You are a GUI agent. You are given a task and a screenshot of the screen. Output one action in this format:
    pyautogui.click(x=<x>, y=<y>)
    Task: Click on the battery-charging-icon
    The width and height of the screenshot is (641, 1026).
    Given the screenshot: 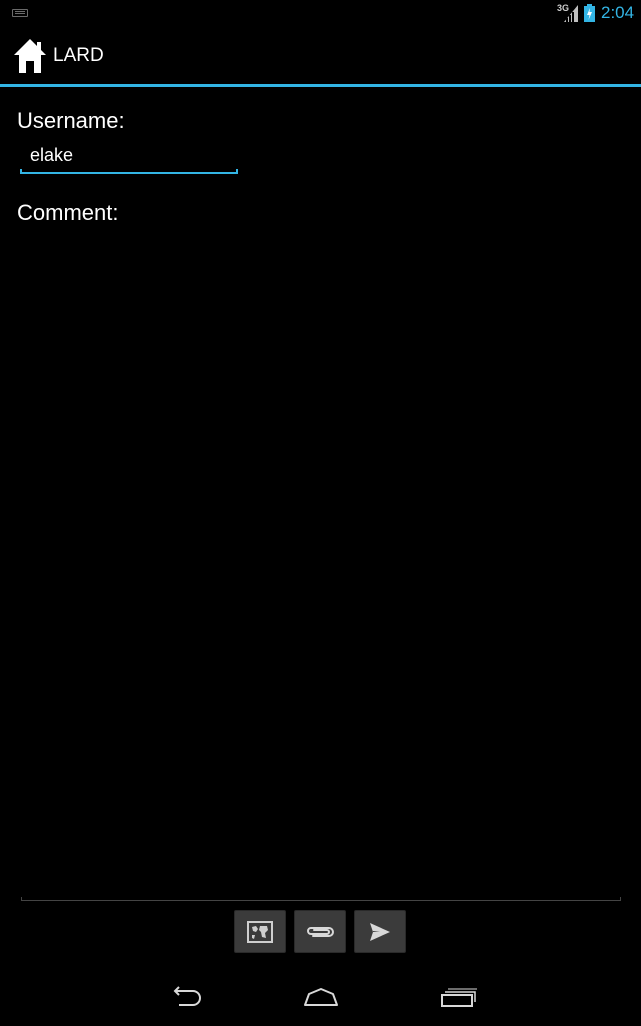 What is the action you would take?
    pyautogui.click(x=589, y=13)
    